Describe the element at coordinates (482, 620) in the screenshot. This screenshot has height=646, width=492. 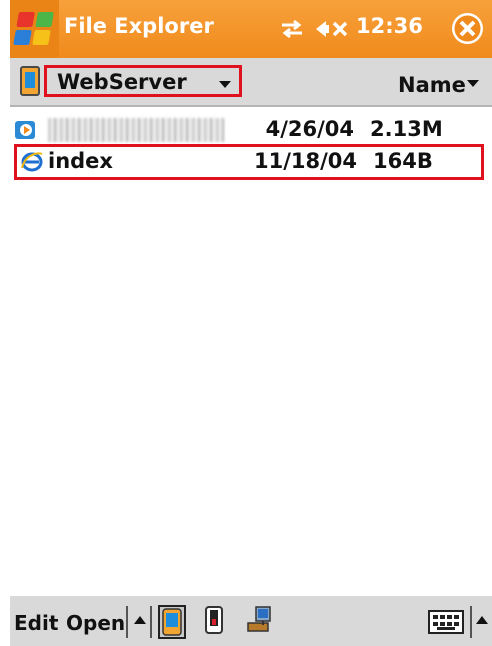
I see `sip-menu-arrow-icon` at that location.